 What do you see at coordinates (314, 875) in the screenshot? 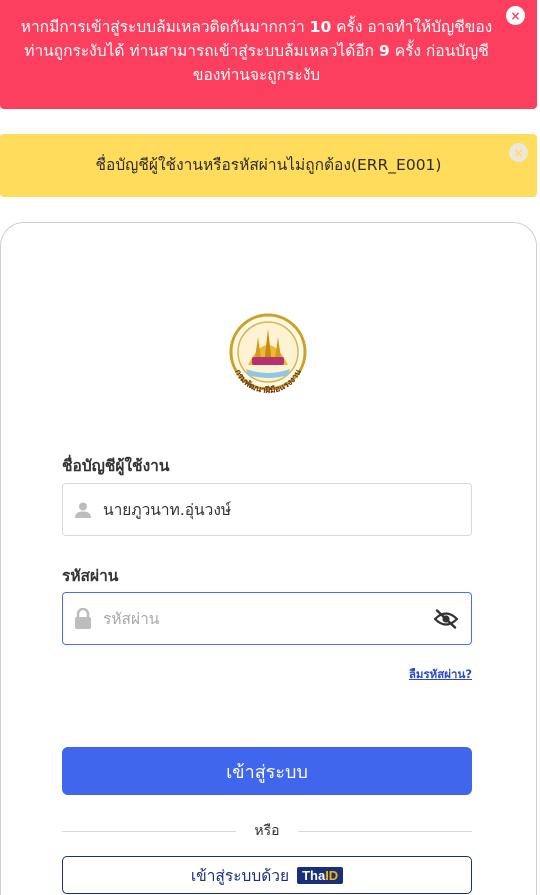
I see `thaid-logo-tha: Tha` at bounding box center [314, 875].